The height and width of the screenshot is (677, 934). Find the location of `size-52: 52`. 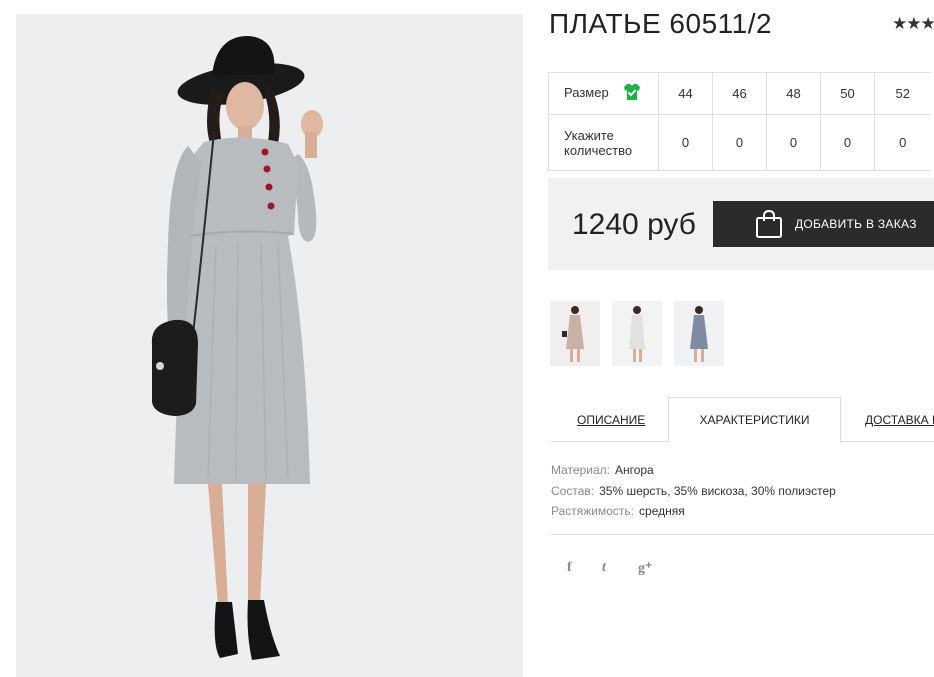

size-52: 52 is located at coordinates (902, 93).